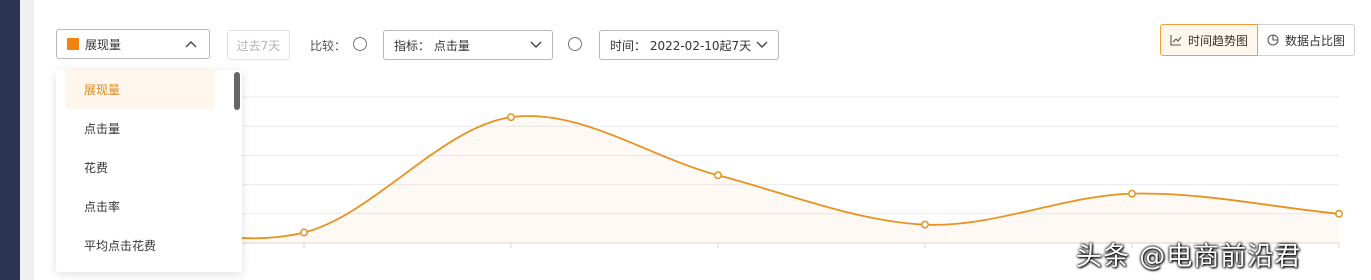  Describe the element at coordinates (1218, 40) in the screenshot. I see `trend-chart-tab-label: 时间趋势图` at that location.